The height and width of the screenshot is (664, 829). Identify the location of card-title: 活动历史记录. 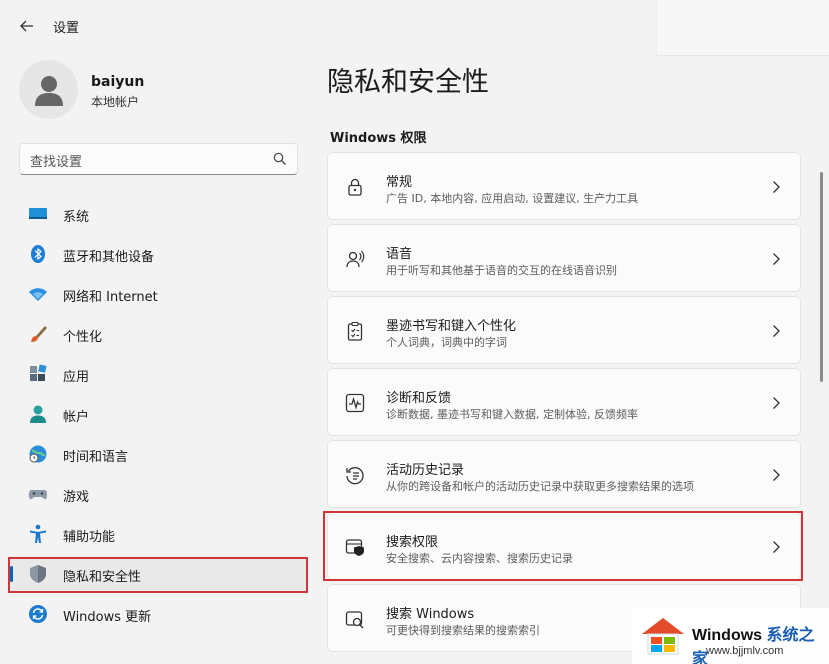
(425, 470).